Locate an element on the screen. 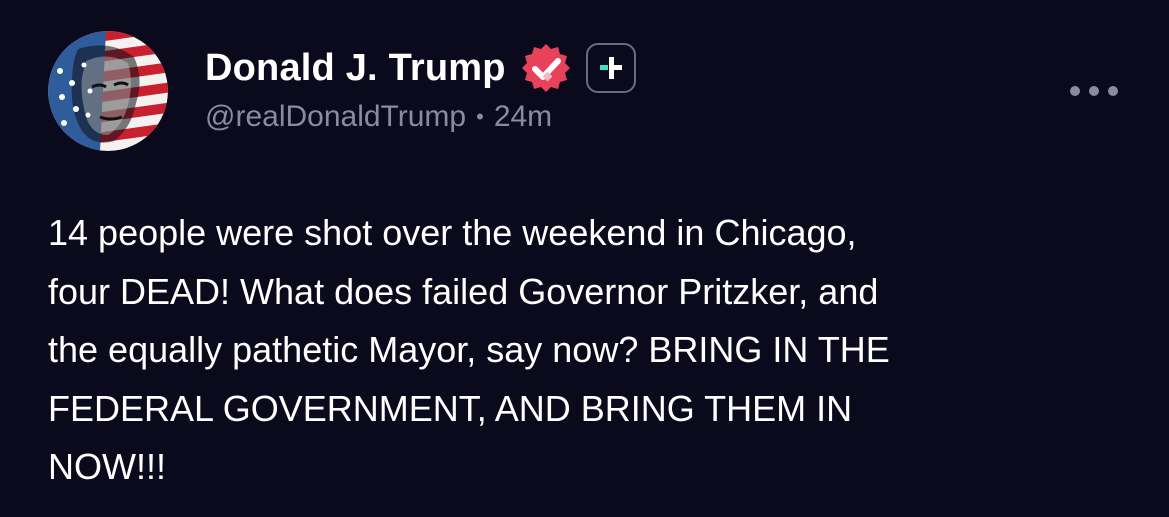 This screenshot has height=517, width=1169. more-options-icon is located at coordinates (1094, 91).